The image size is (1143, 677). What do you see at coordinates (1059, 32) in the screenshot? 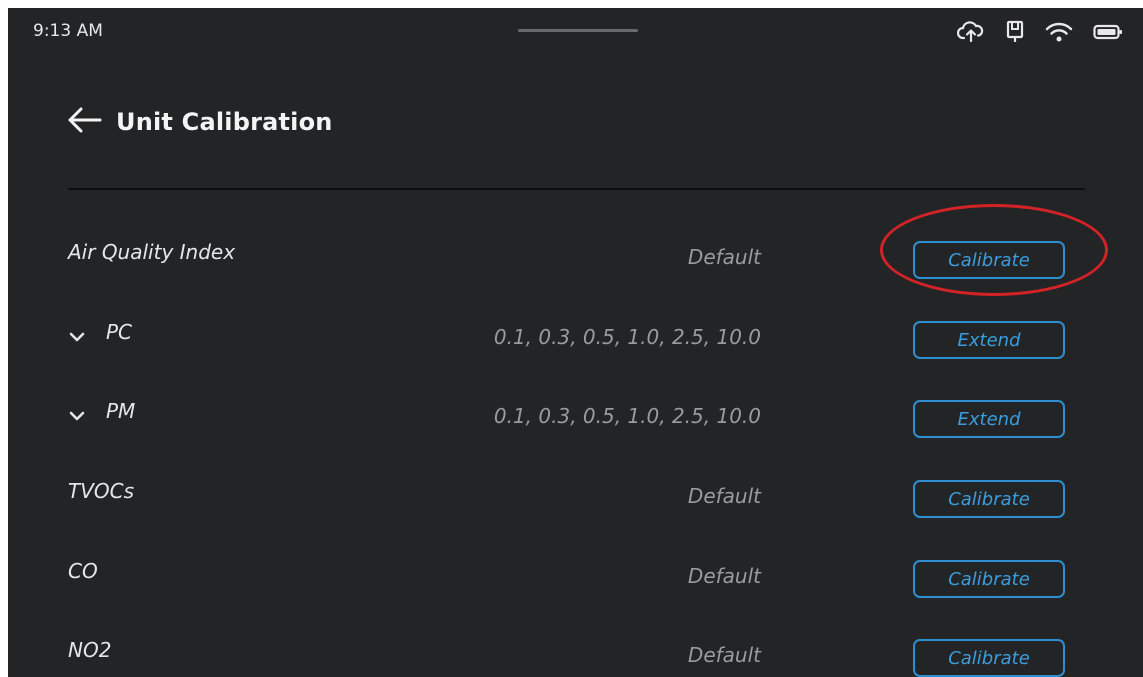
I see `wifi-icon` at bounding box center [1059, 32].